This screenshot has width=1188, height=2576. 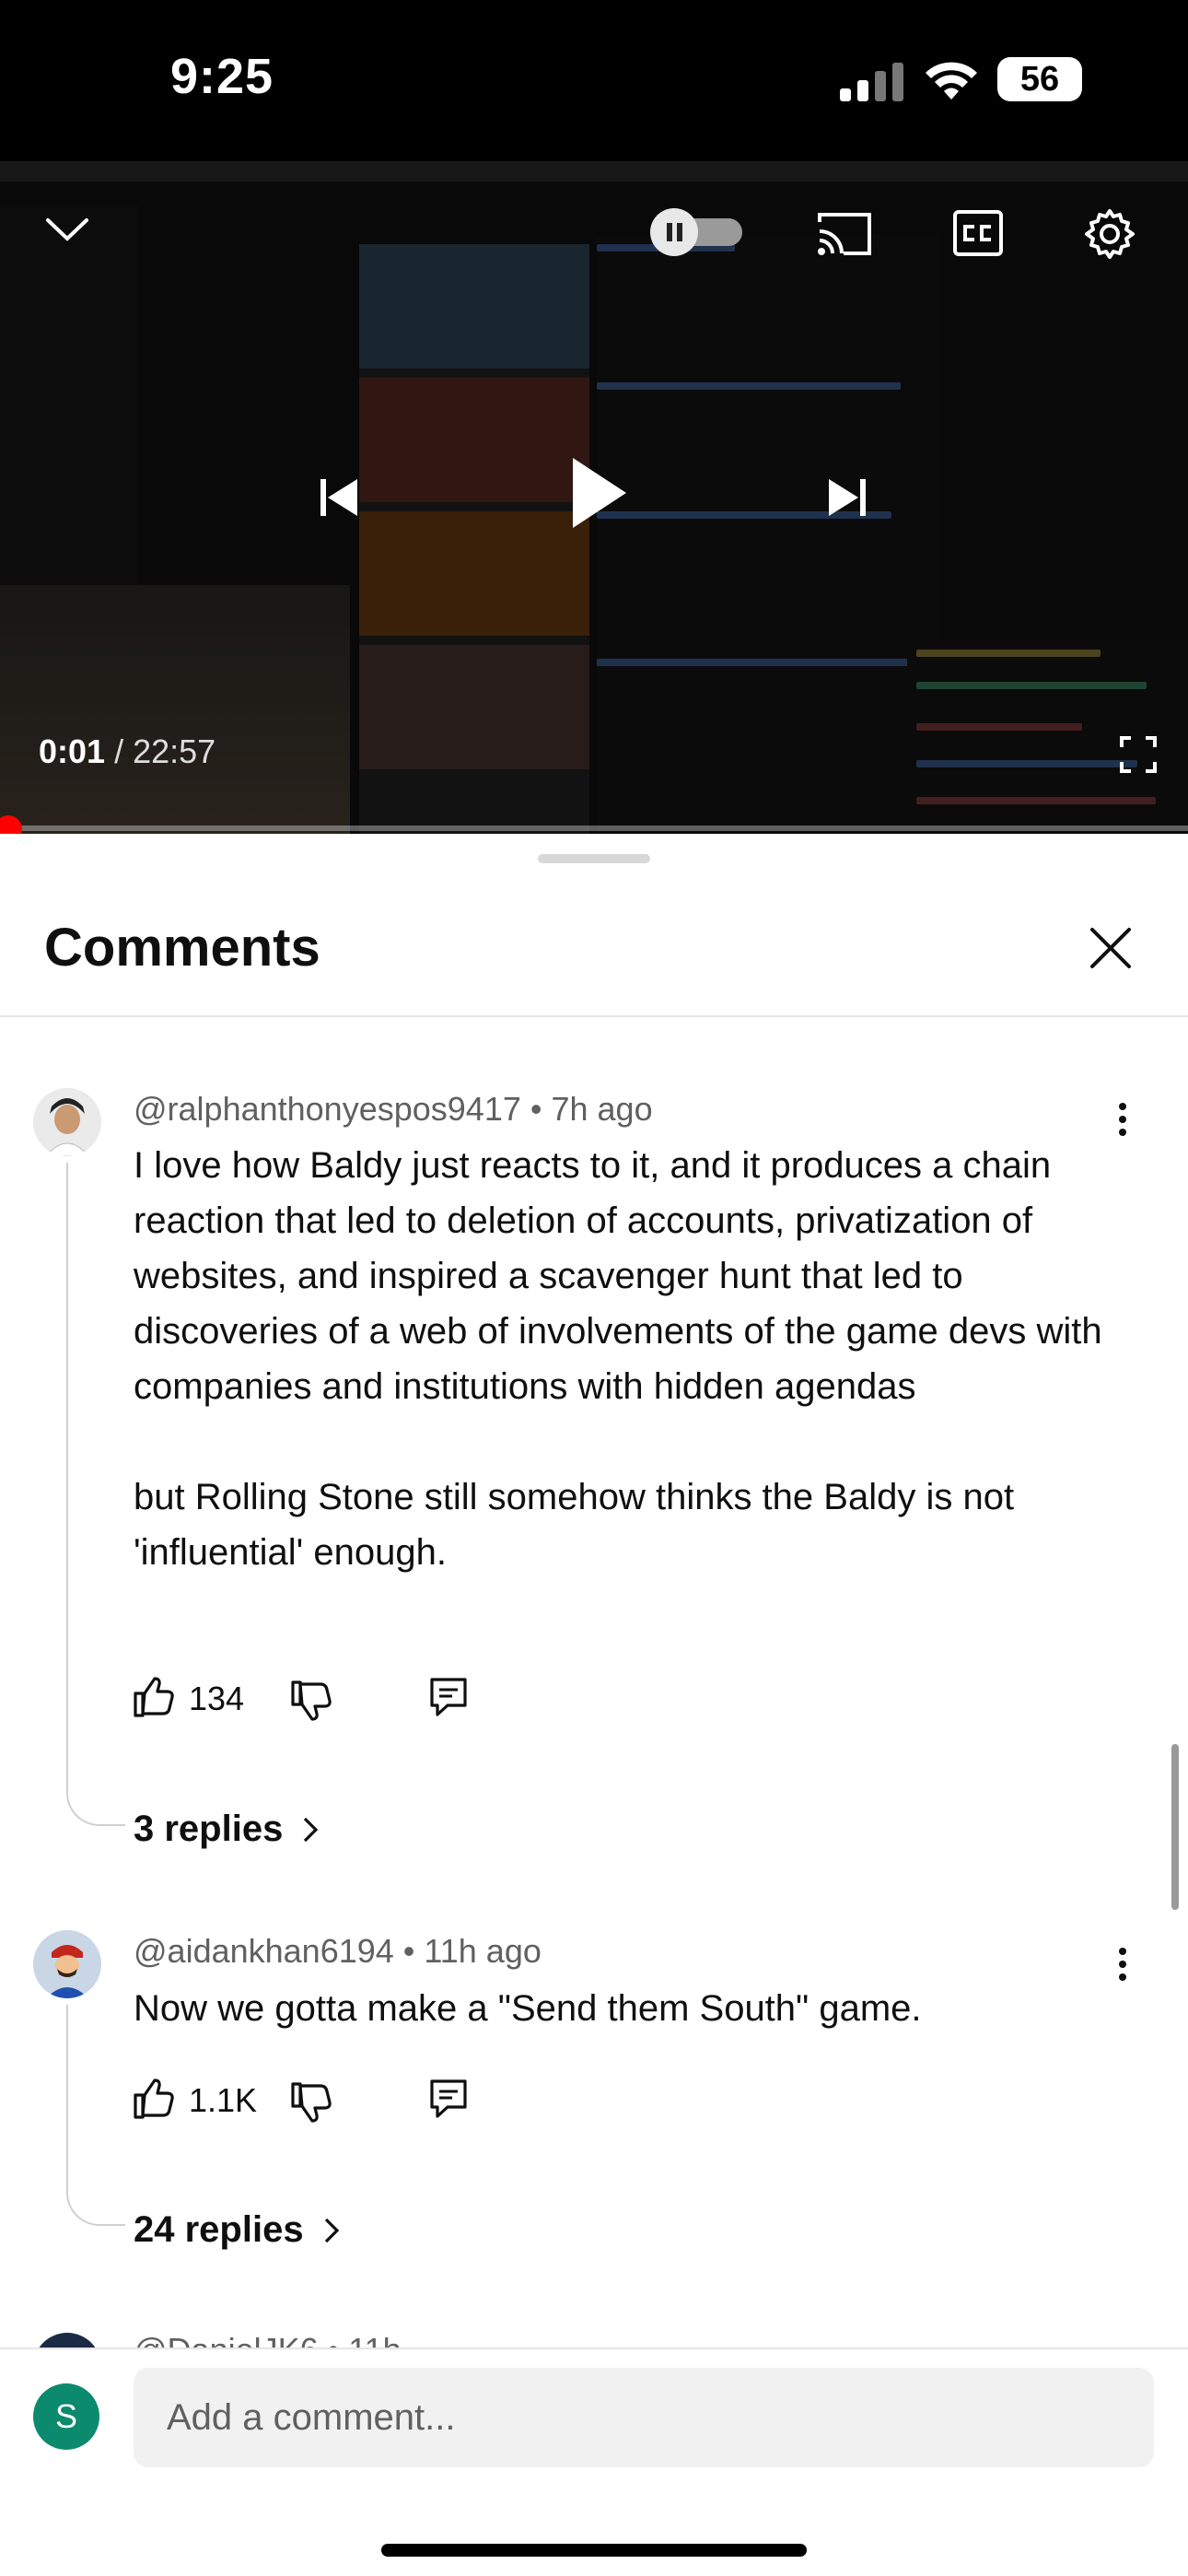 What do you see at coordinates (1109, 234) in the screenshot?
I see `settings-gear-icon` at bounding box center [1109, 234].